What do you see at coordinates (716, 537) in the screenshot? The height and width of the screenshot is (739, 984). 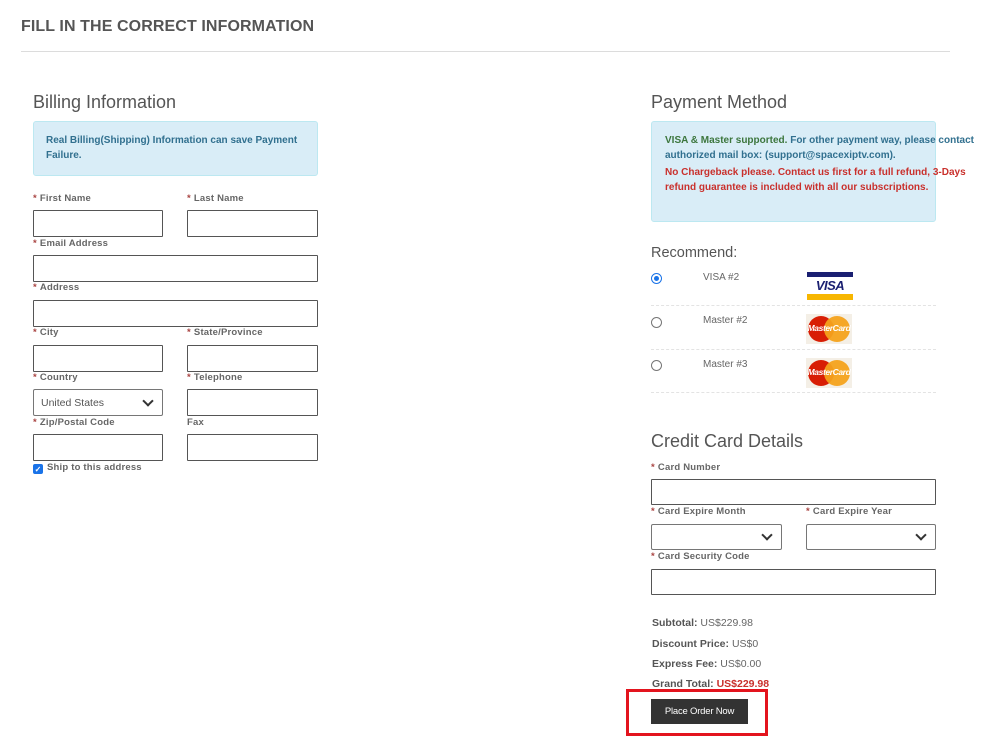 I see `expire-month-select` at bounding box center [716, 537].